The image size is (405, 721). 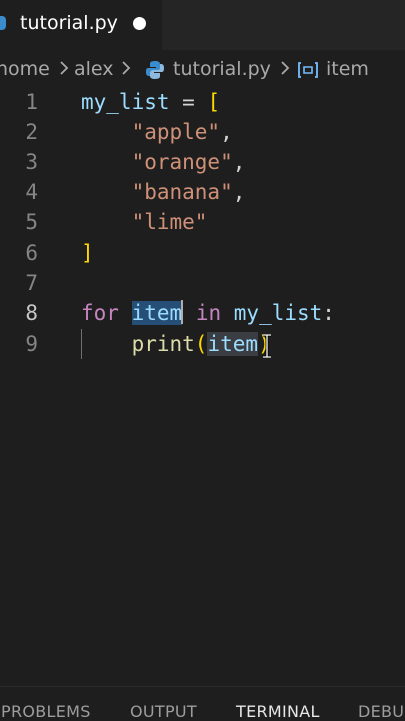 I want to click on code-line: 4 "banana",, so click(x=202, y=192).